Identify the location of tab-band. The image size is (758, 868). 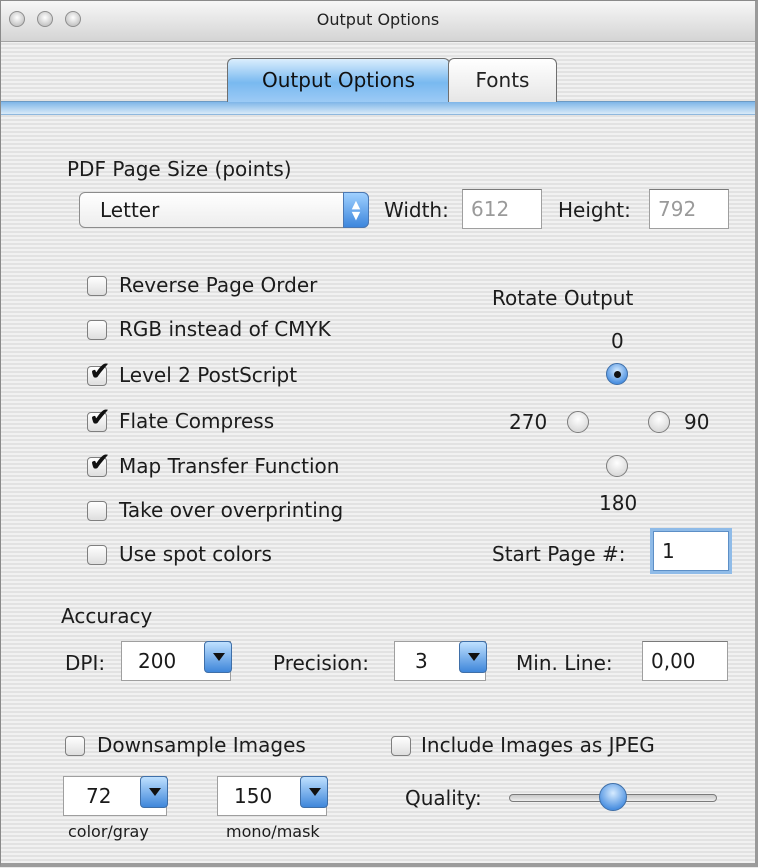
(378, 108).